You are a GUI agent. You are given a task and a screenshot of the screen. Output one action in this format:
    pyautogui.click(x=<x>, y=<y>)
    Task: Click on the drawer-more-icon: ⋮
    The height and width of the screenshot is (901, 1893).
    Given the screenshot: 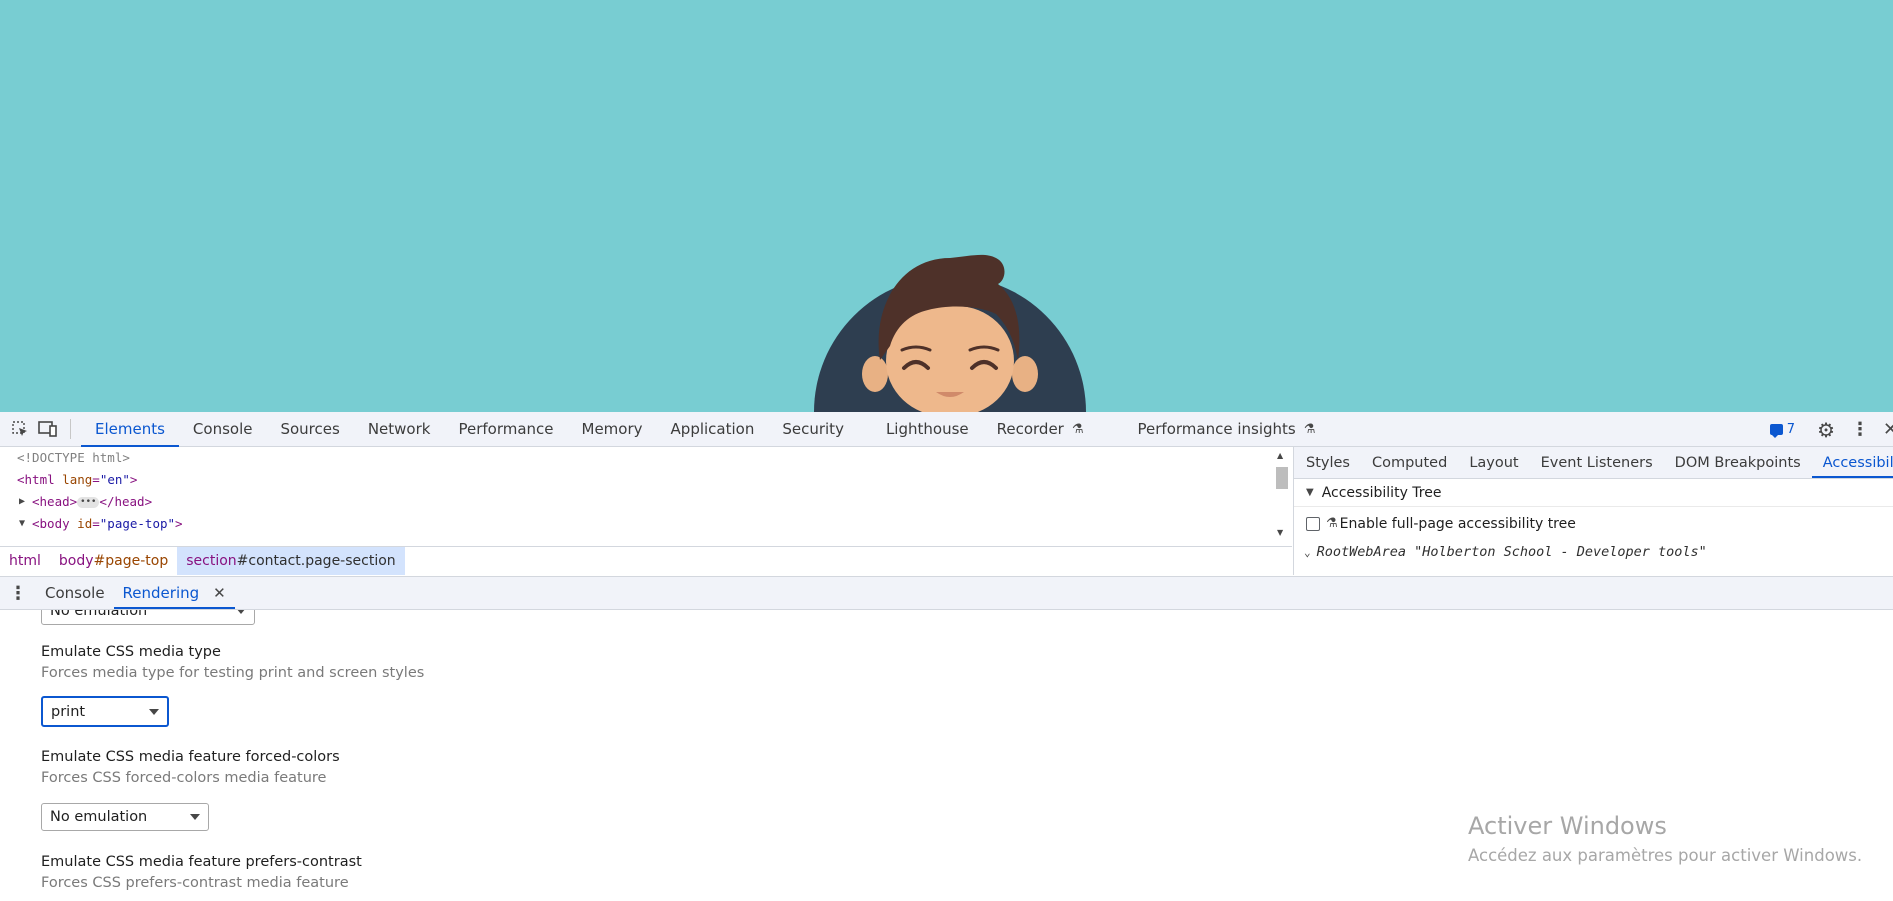 What is the action you would take?
    pyautogui.click(x=18, y=593)
    